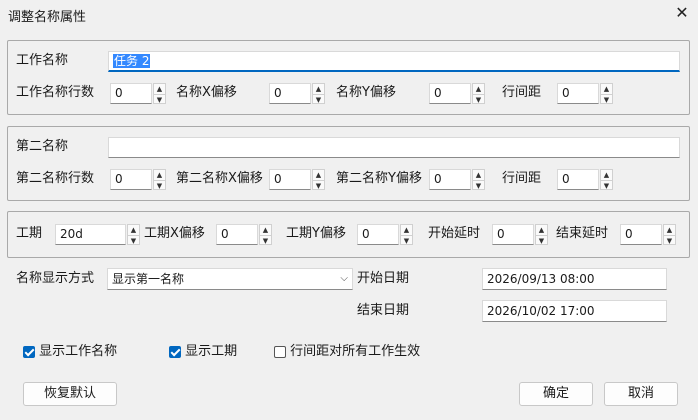 Image resolution: width=698 pixels, height=420 pixels. What do you see at coordinates (132, 61) in the screenshot?
I see `work-name-value: 任务 2` at bounding box center [132, 61].